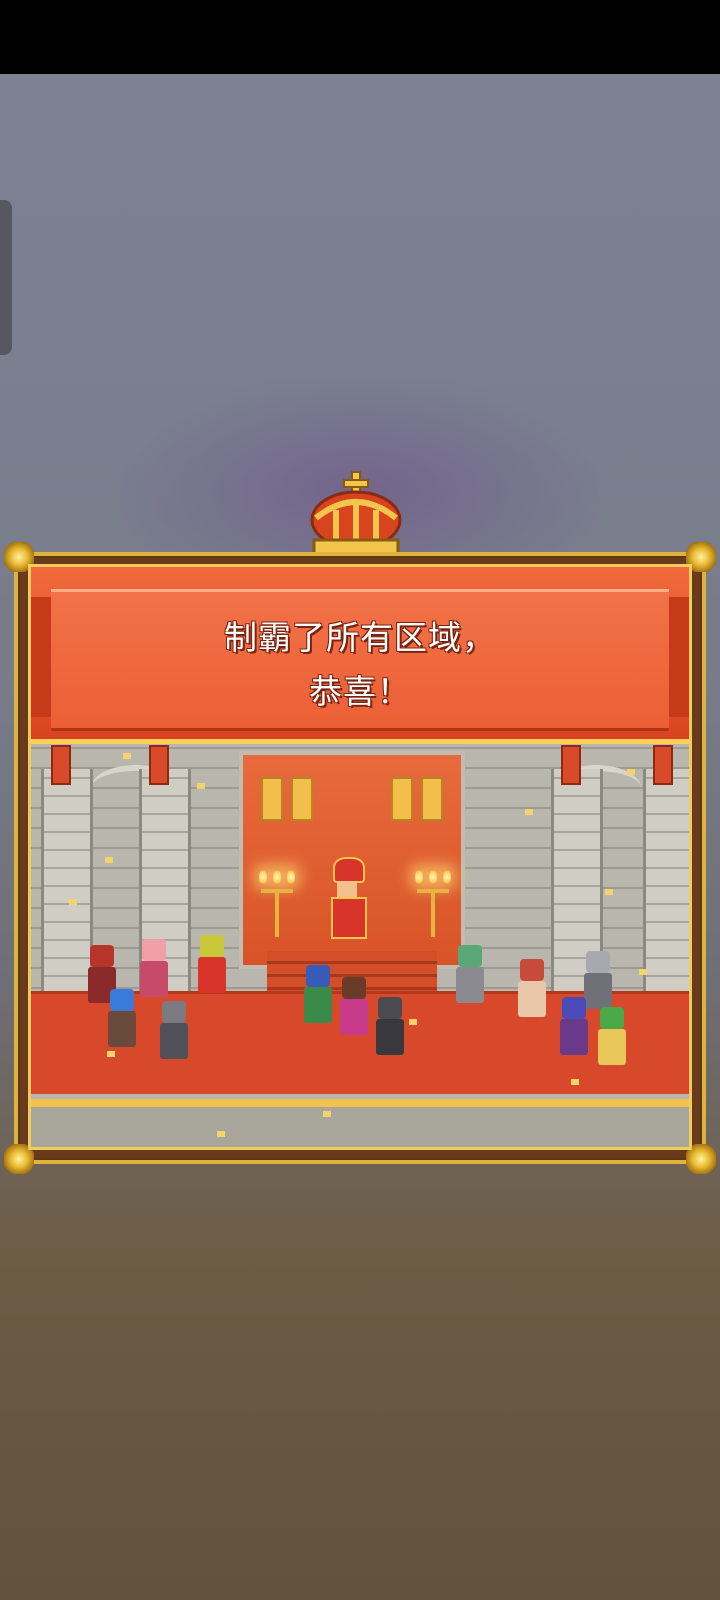 This screenshot has height=1600, width=720. Describe the element at coordinates (356, 513) in the screenshot. I see `crown-icon` at that location.